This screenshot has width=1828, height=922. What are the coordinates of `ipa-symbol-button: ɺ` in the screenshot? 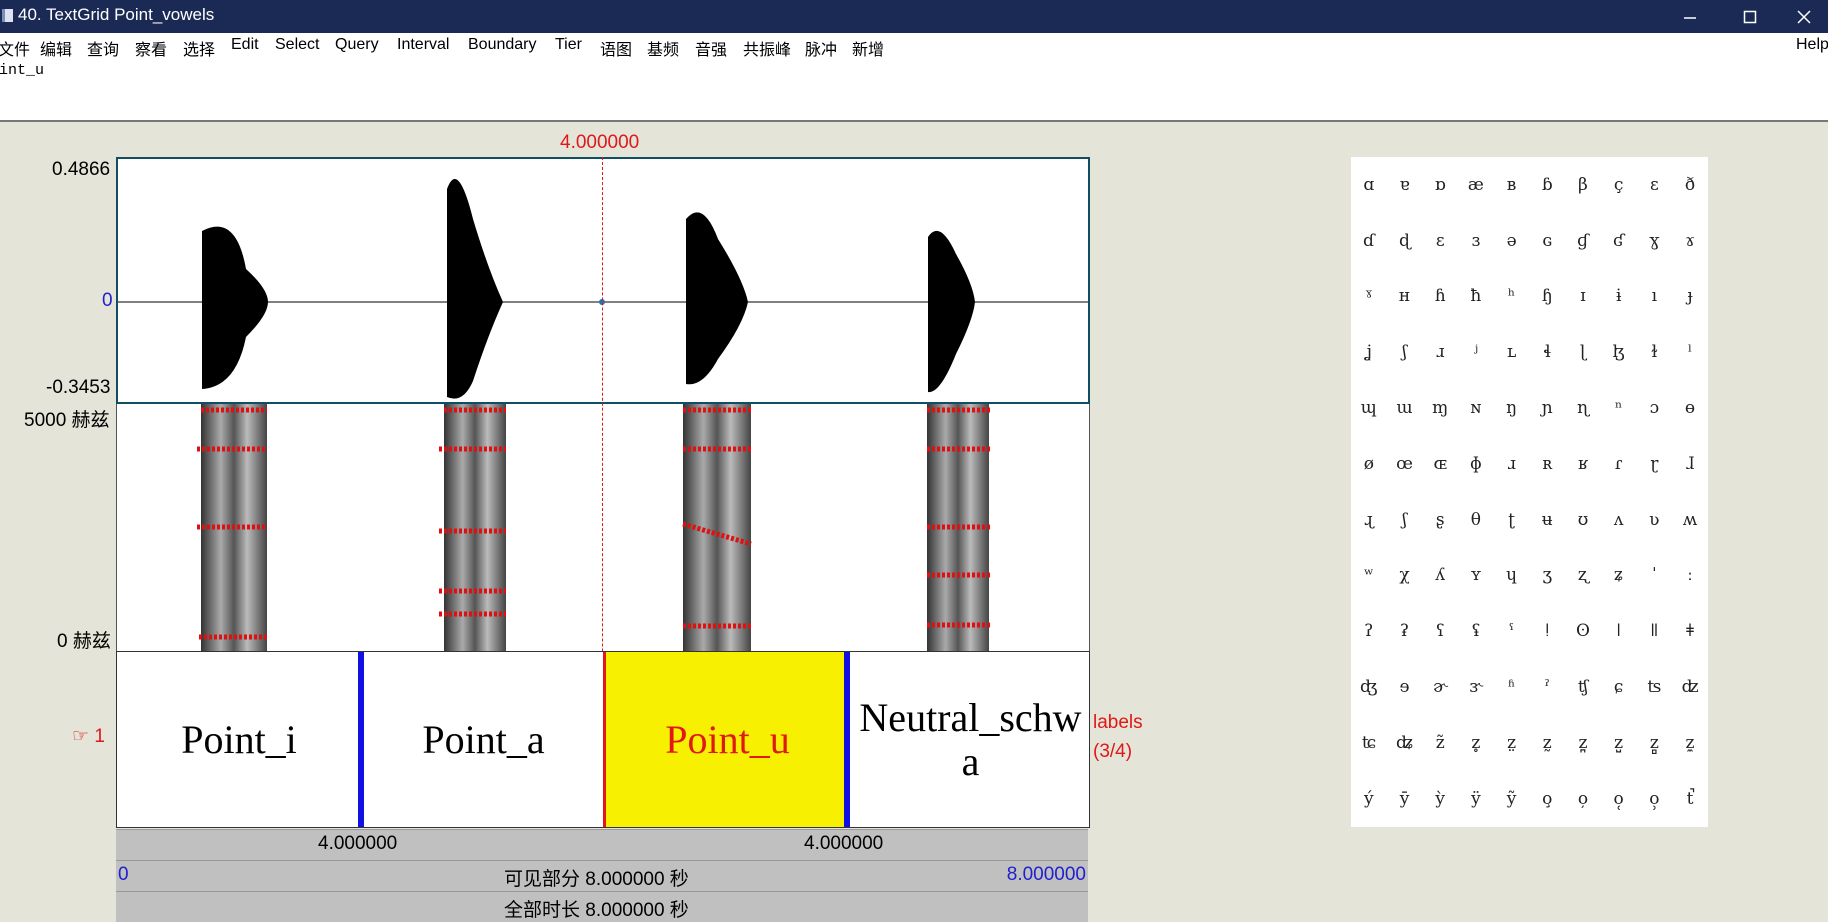 It's located at (1690, 464).